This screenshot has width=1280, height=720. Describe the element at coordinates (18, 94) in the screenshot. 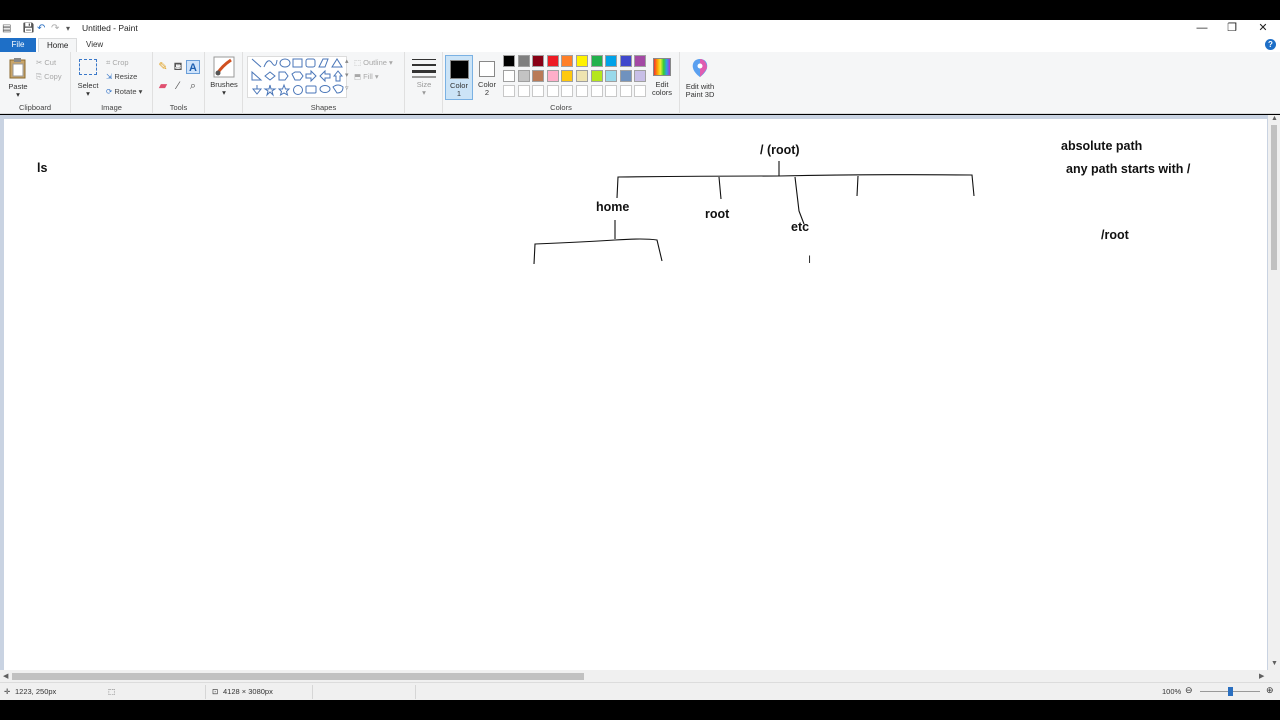

I see `paste-dropdown-icon: ▾` at that location.